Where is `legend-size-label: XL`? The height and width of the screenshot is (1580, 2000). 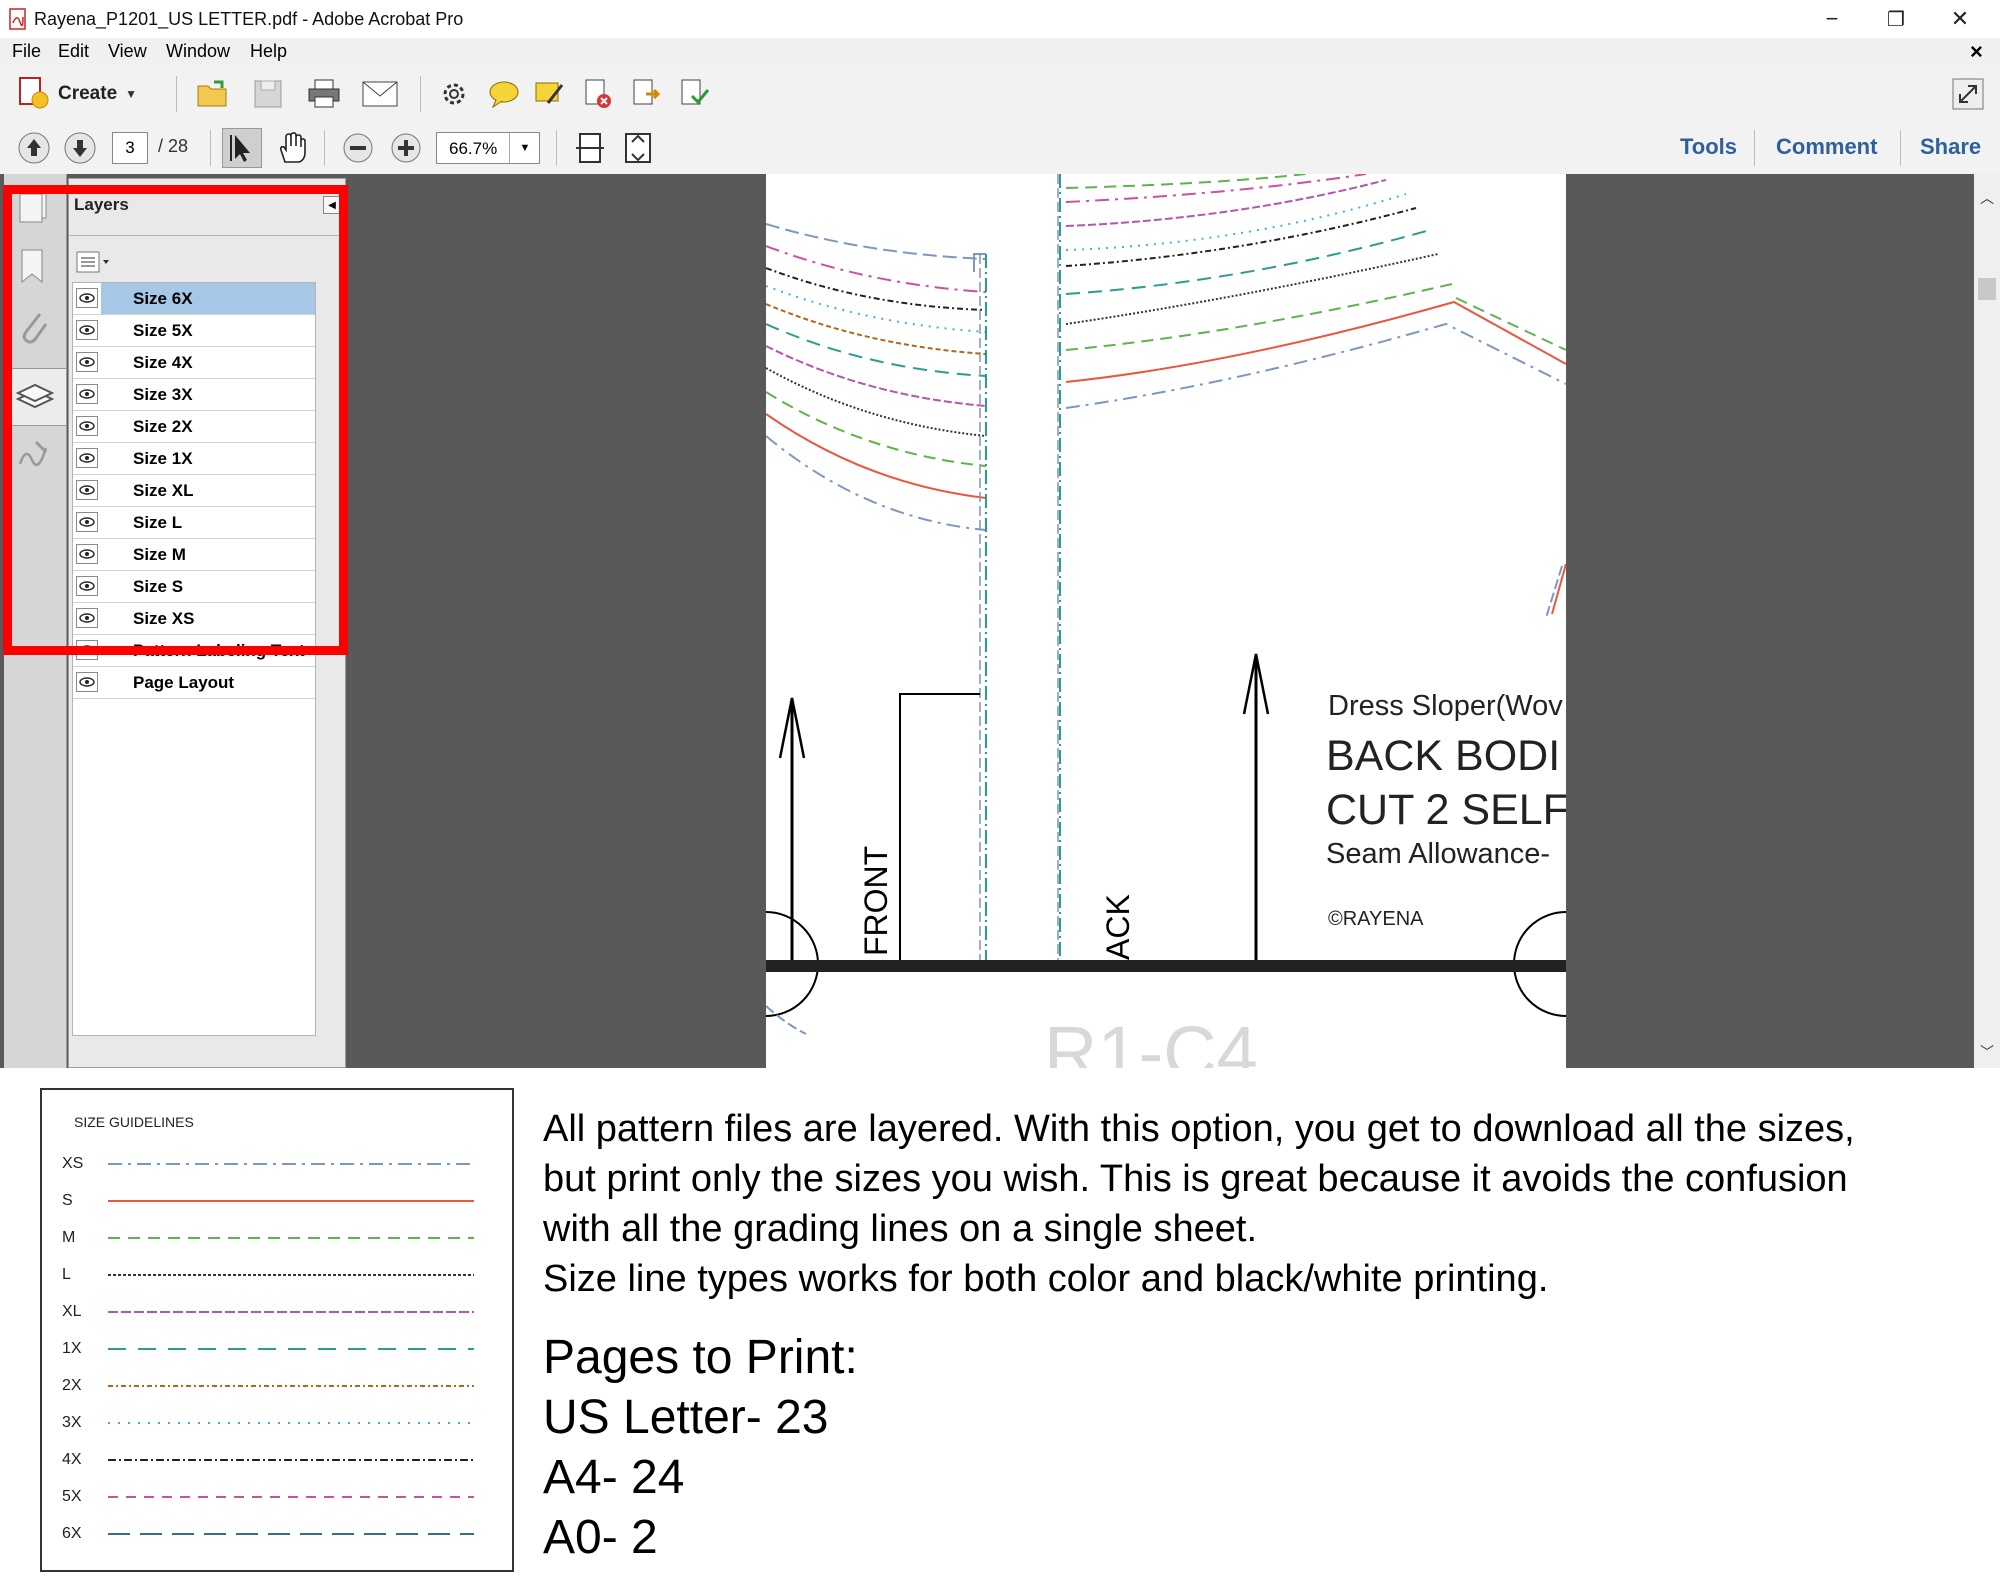
legend-size-label: XL is located at coordinates (72, 1311).